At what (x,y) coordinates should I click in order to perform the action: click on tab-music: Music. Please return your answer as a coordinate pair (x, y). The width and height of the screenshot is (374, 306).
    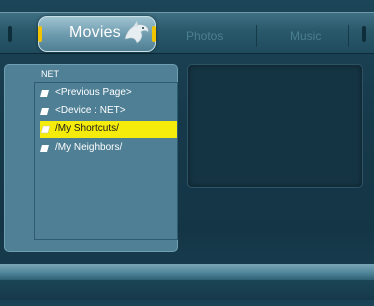
    Looking at the image, I should click on (305, 36).